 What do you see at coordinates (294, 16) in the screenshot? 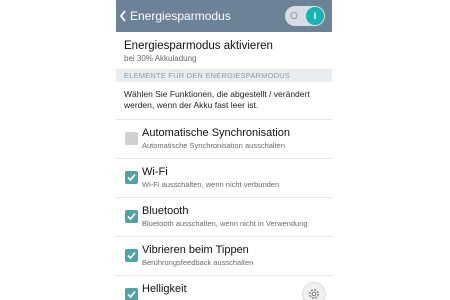
I see `toggle-off-label: O` at bounding box center [294, 16].